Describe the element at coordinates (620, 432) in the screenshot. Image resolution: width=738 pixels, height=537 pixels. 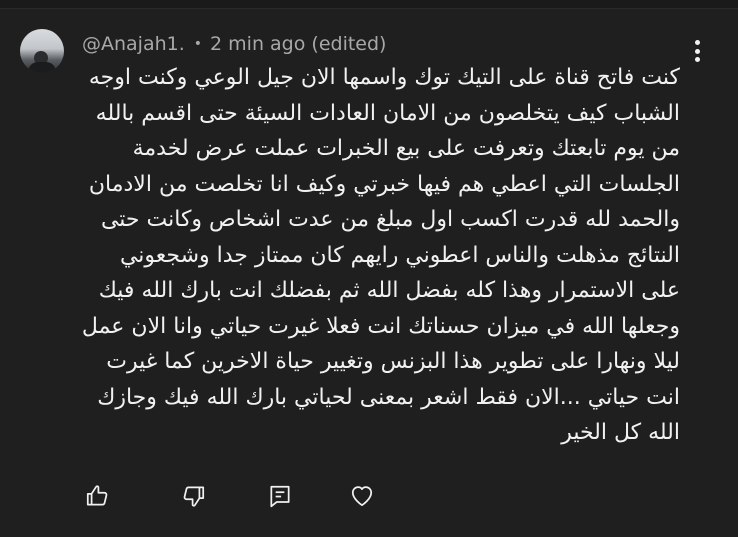
I see `comment-line: الله كل الخير` at that location.